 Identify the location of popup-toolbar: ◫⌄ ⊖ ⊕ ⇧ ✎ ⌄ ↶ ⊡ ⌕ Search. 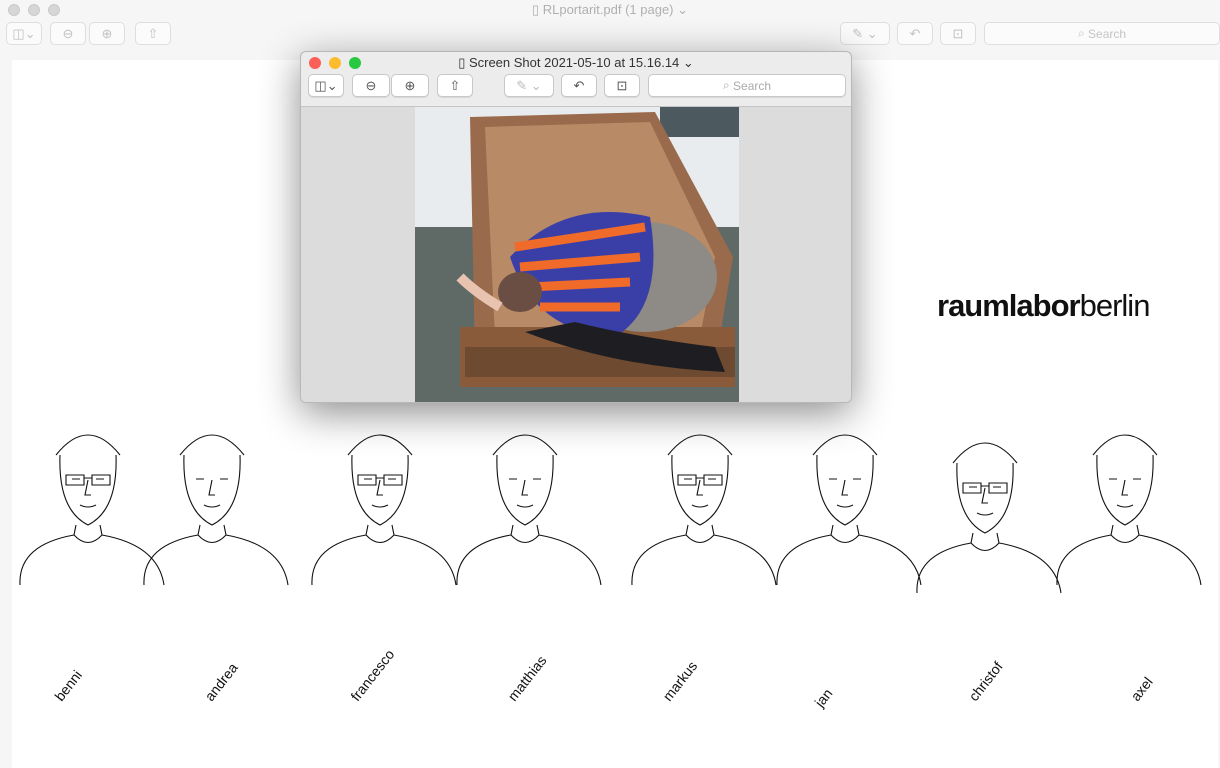
(576, 89).